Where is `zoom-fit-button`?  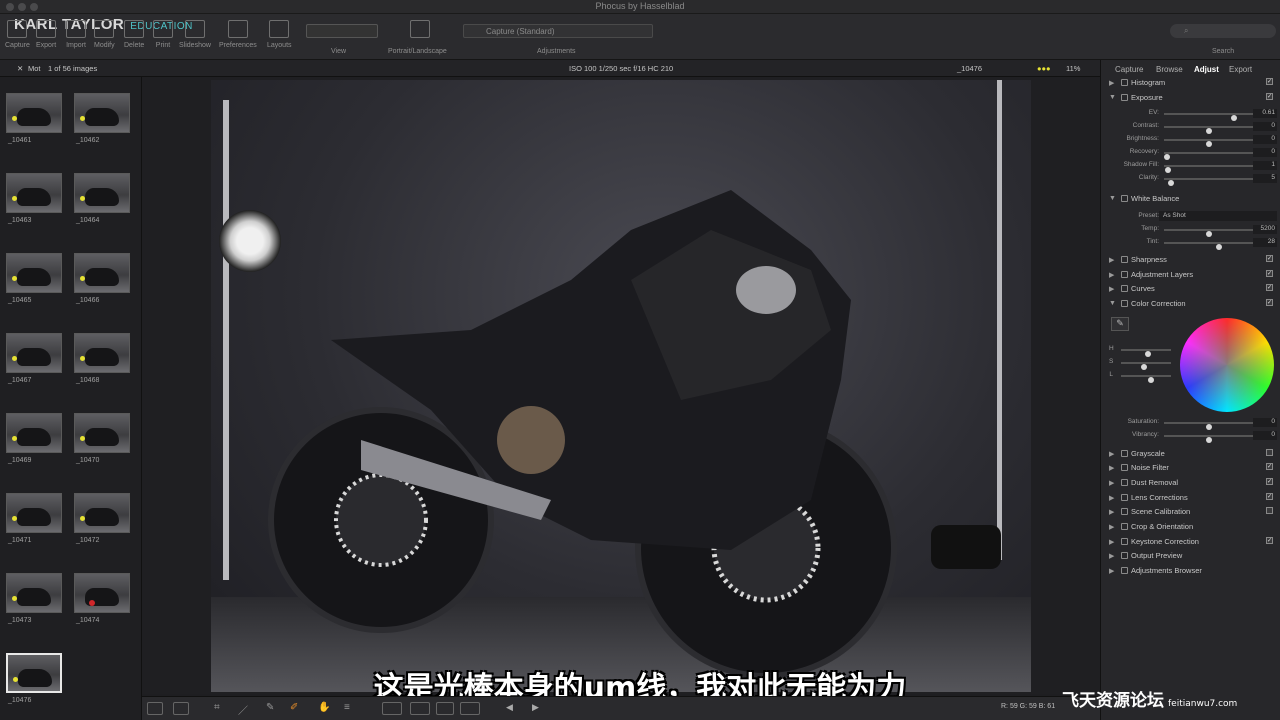 zoom-fit-button is located at coordinates (392, 708).